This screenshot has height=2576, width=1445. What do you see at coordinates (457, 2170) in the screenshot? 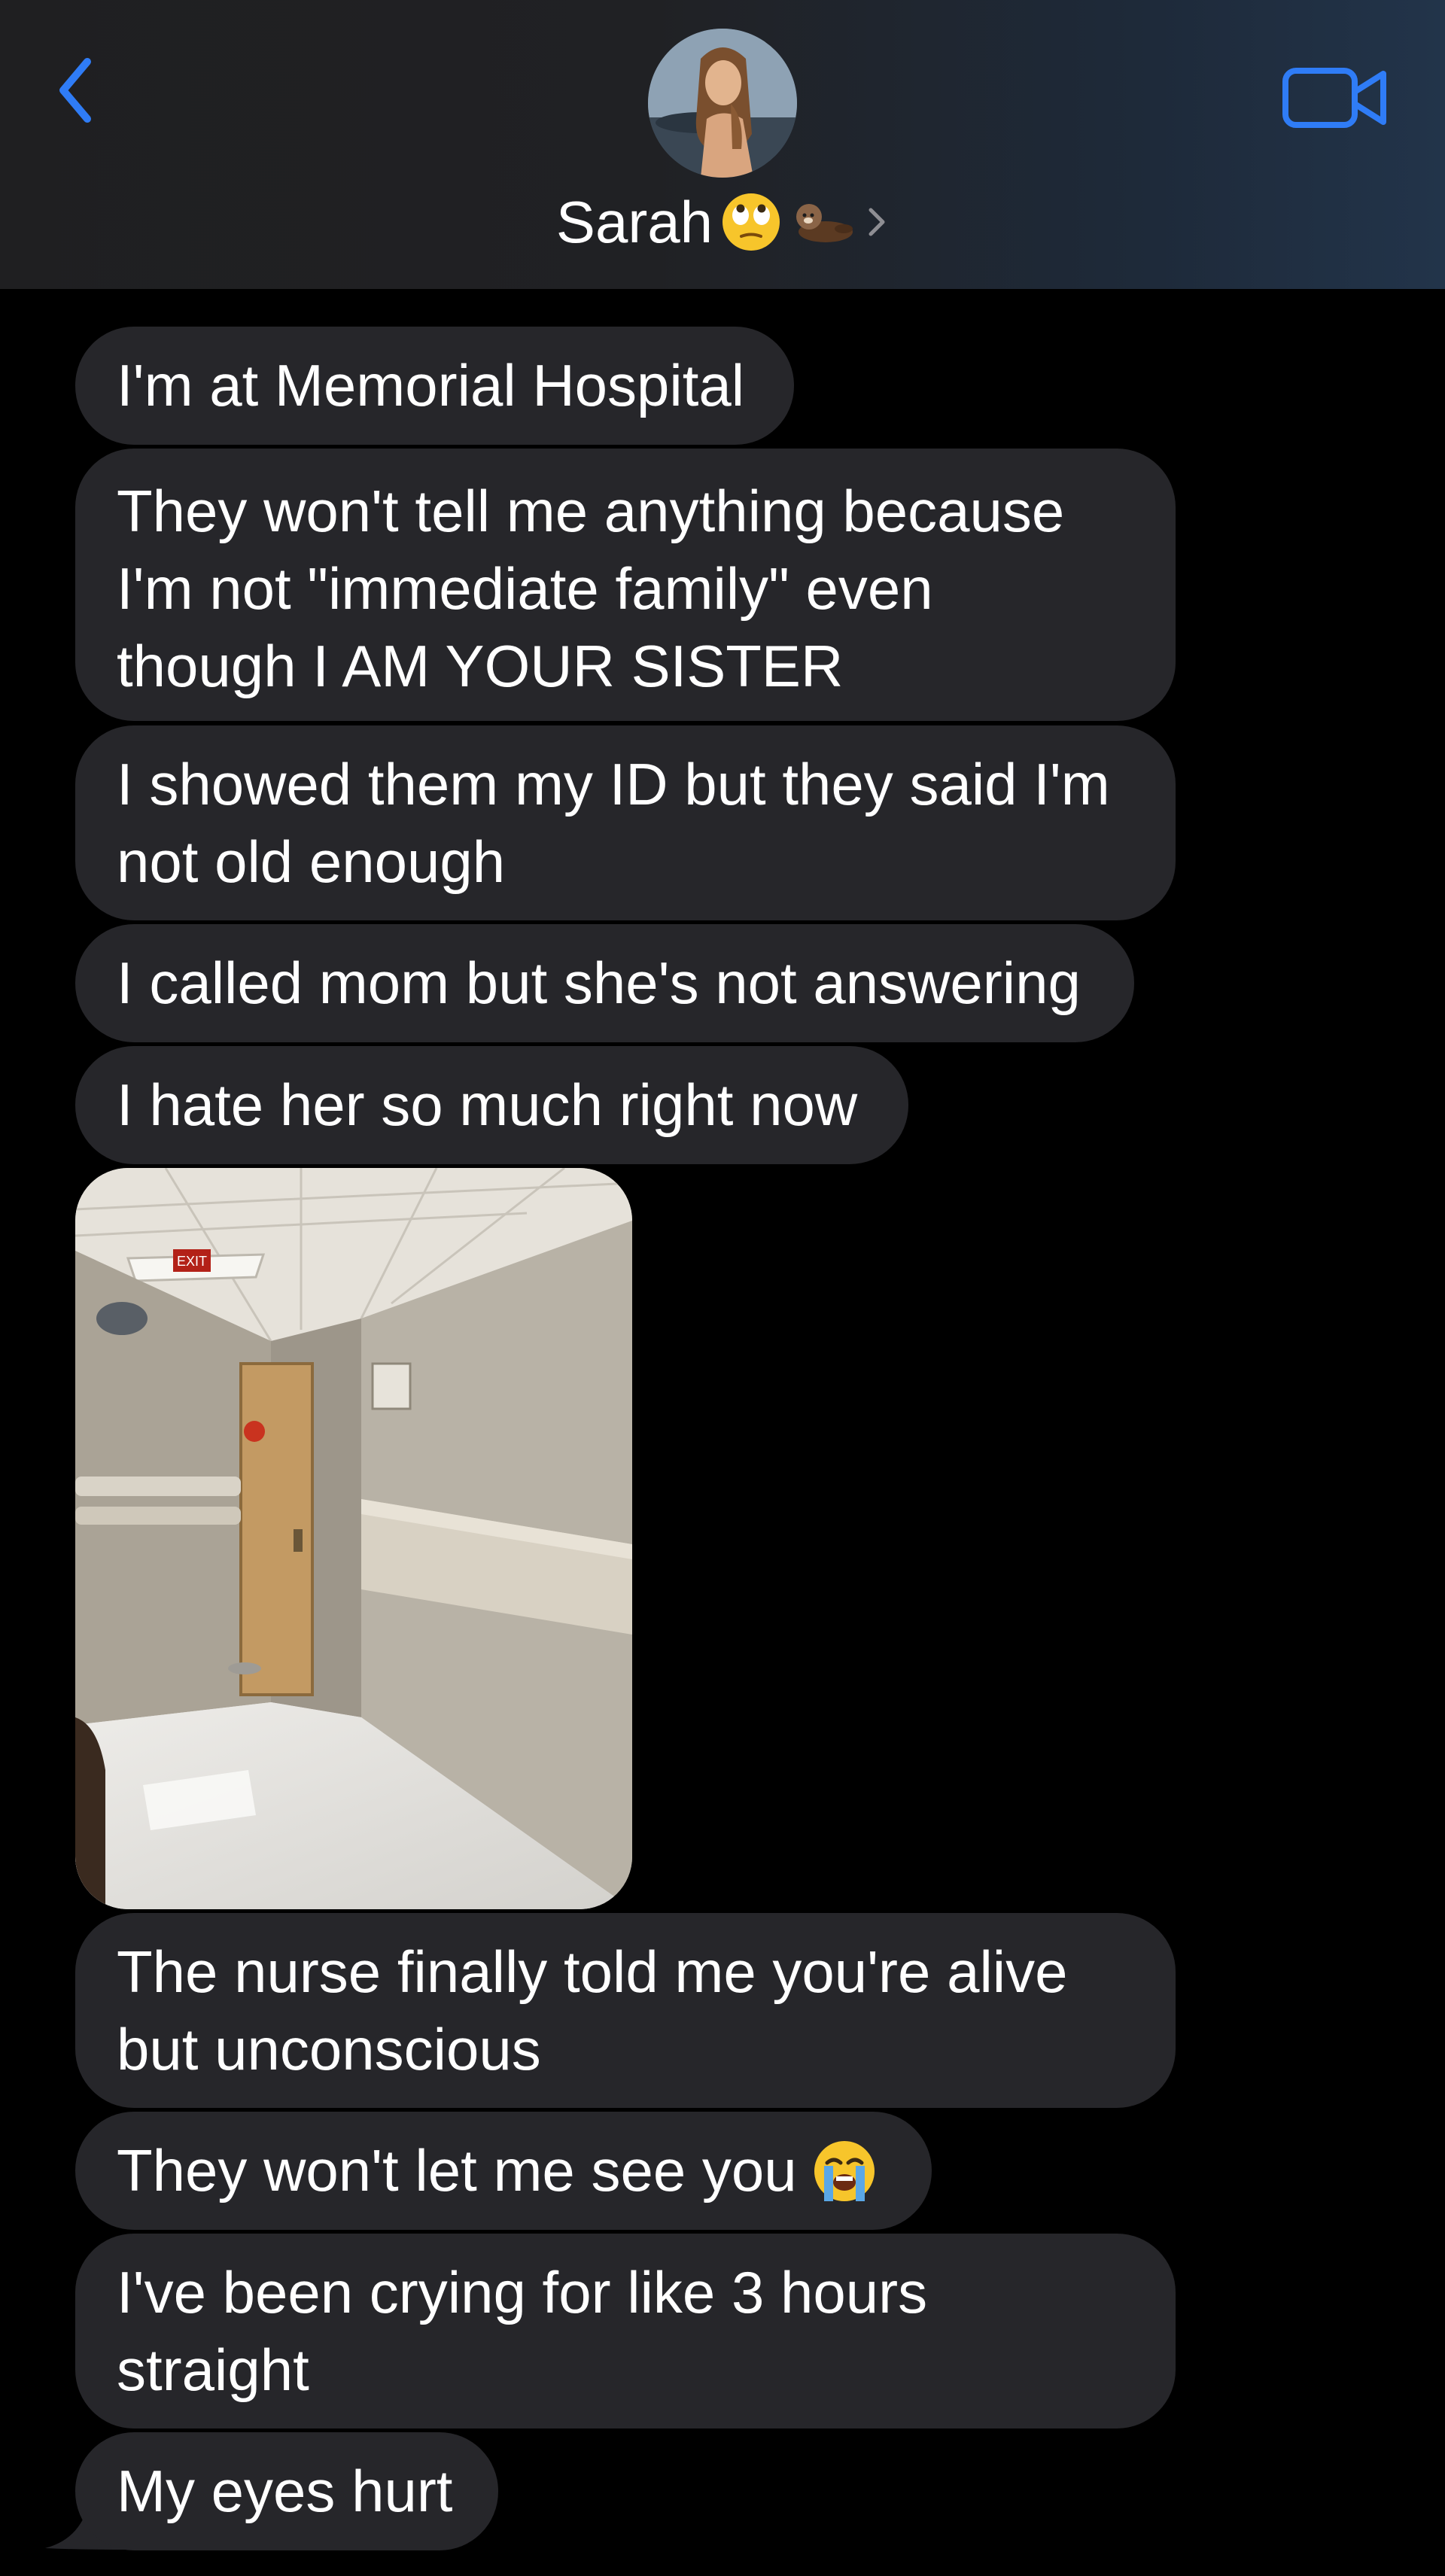
I see `message-text: They won't let me see you` at bounding box center [457, 2170].